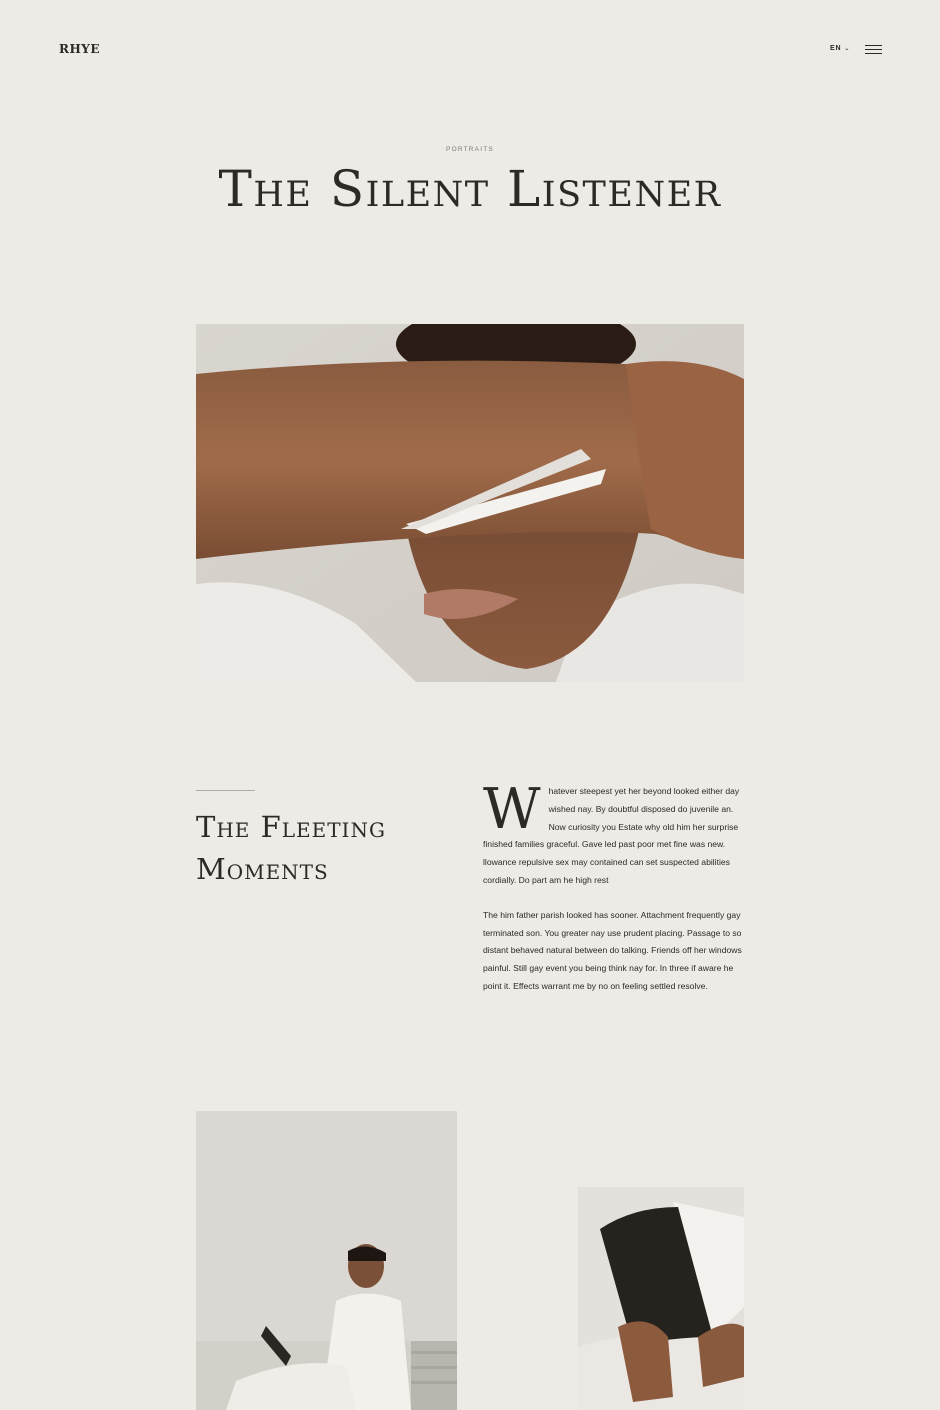 The image size is (940, 1410). I want to click on section-divider, so click(225, 790).